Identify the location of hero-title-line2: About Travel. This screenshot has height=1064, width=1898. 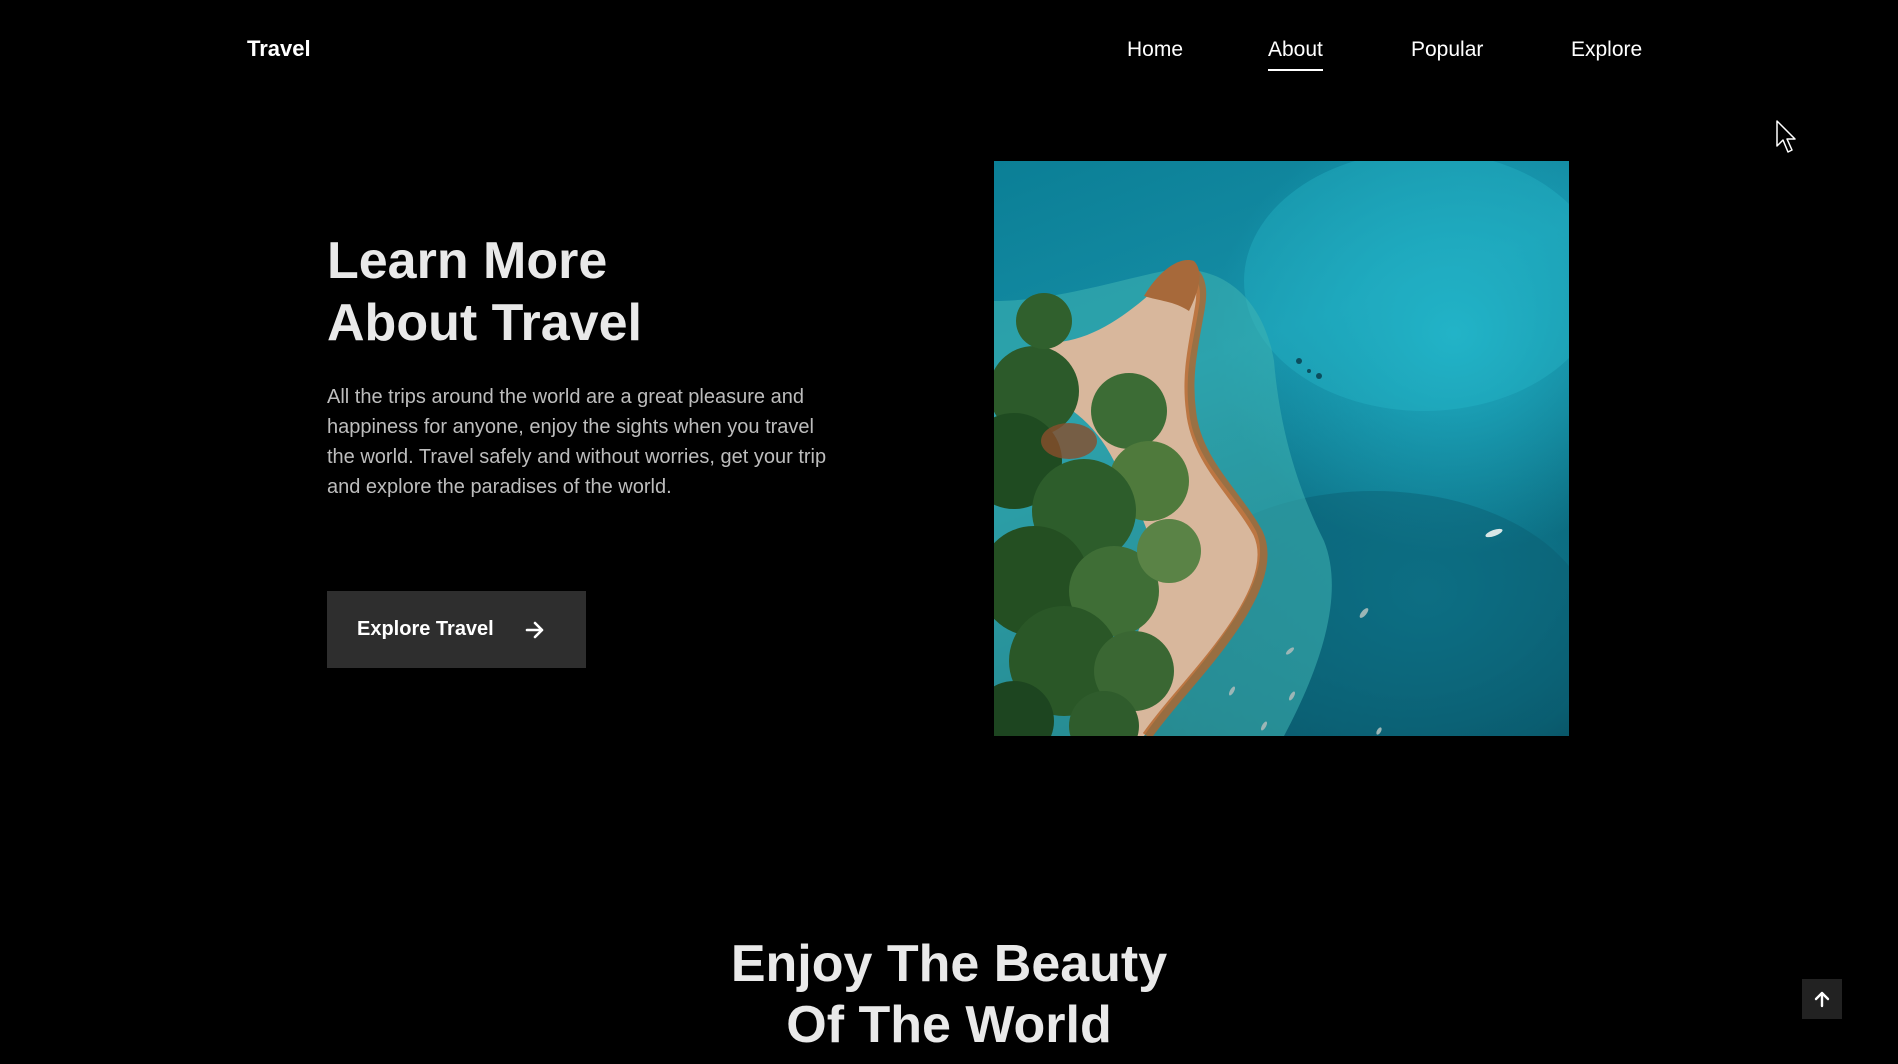
(484, 323).